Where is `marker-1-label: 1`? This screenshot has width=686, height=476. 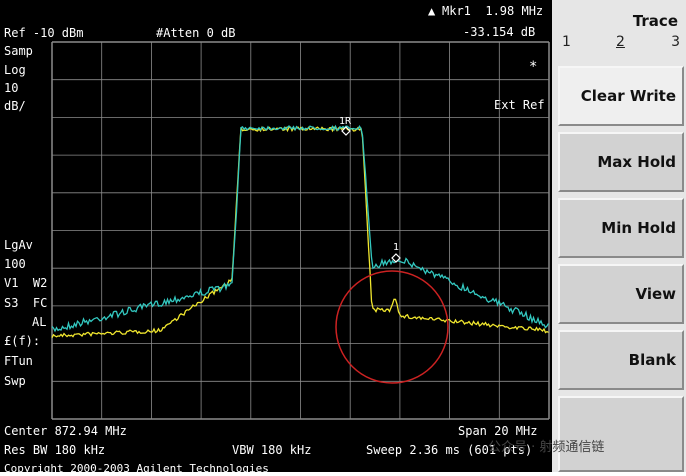 marker-1-label: 1 is located at coordinates (396, 247).